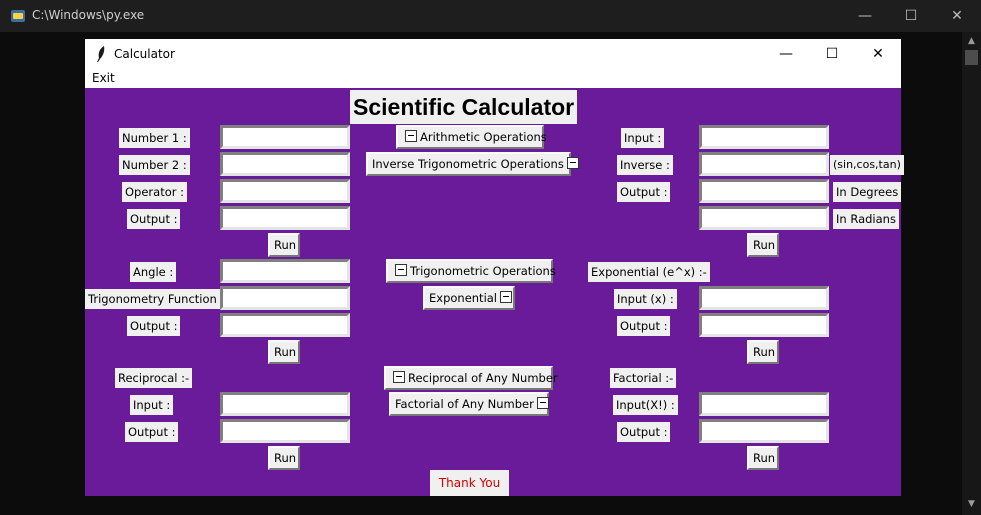 The width and height of the screenshot is (981, 515). What do you see at coordinates (154, 138) in the screenshot?
I see `number1-label: Number 1 :` at bounding box center [154, 138].